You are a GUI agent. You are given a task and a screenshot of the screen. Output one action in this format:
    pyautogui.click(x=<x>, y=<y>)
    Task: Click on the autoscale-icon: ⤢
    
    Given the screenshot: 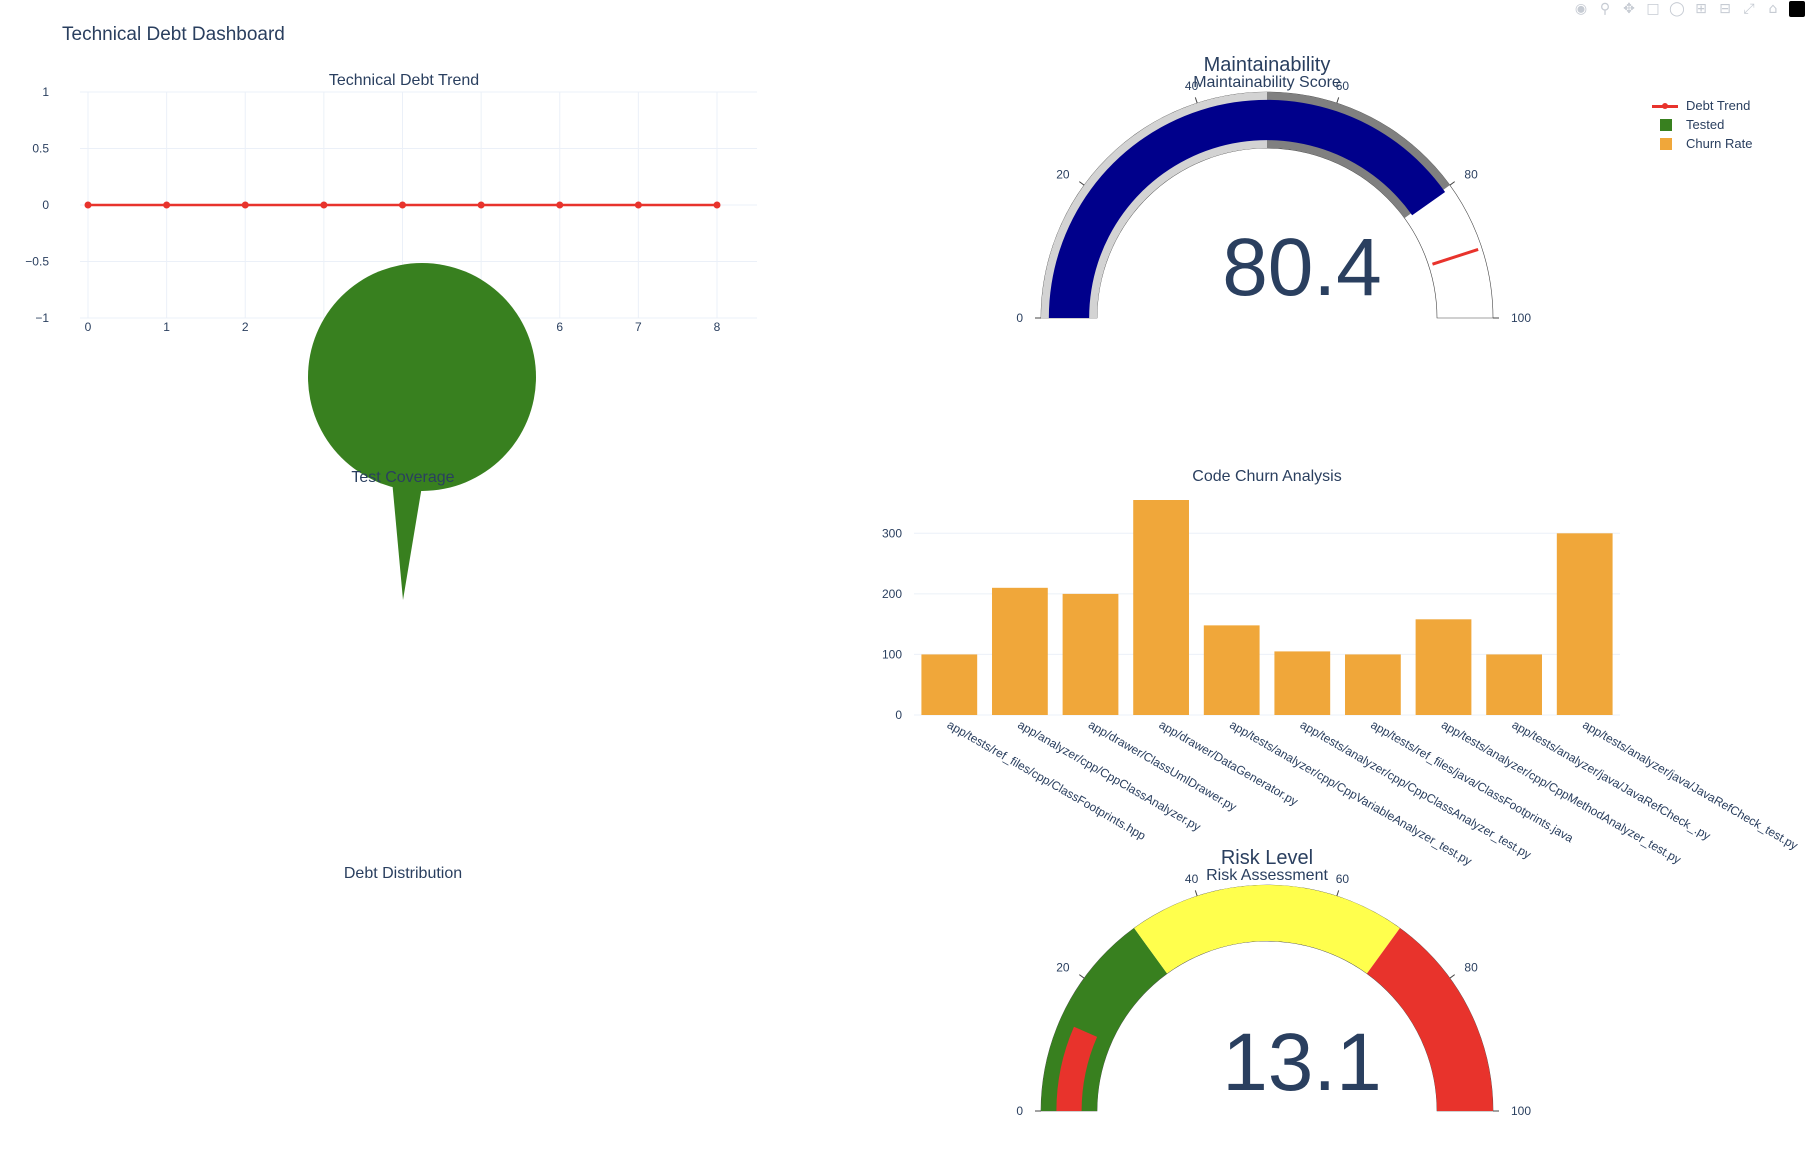 What is the action you would take?
    pyautogui.click(x=1749, y=9)
    